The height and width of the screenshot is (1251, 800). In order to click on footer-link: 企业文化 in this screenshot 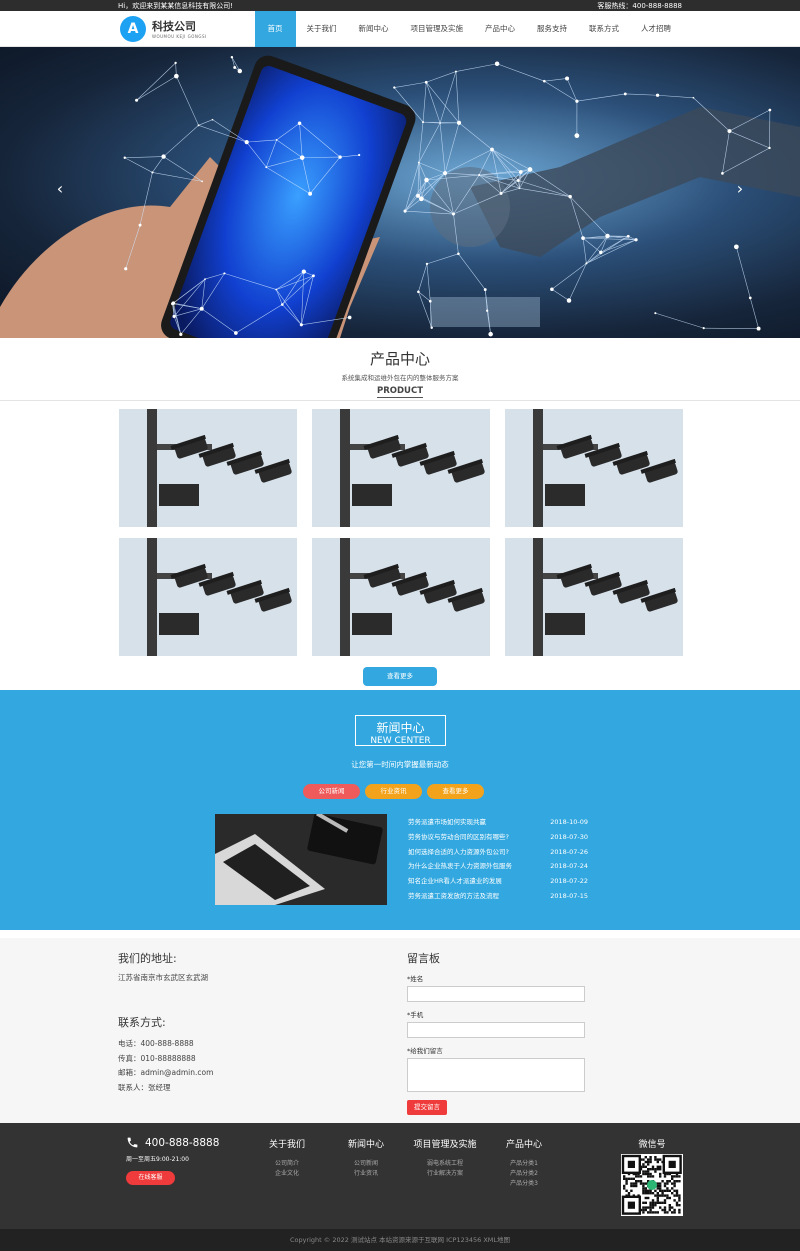, I will do `click(287, 1174)`.